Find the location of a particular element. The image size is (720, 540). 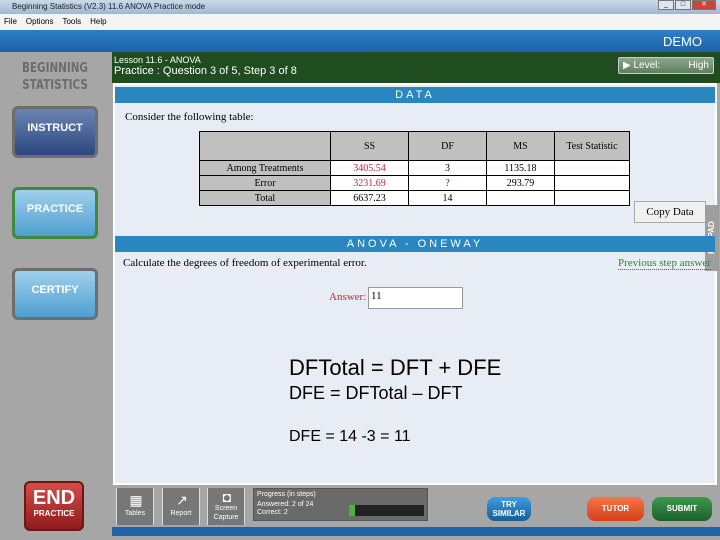

overlay-formula-1: DFTotal = DFT + DFE is located at coordinates (395, 367).